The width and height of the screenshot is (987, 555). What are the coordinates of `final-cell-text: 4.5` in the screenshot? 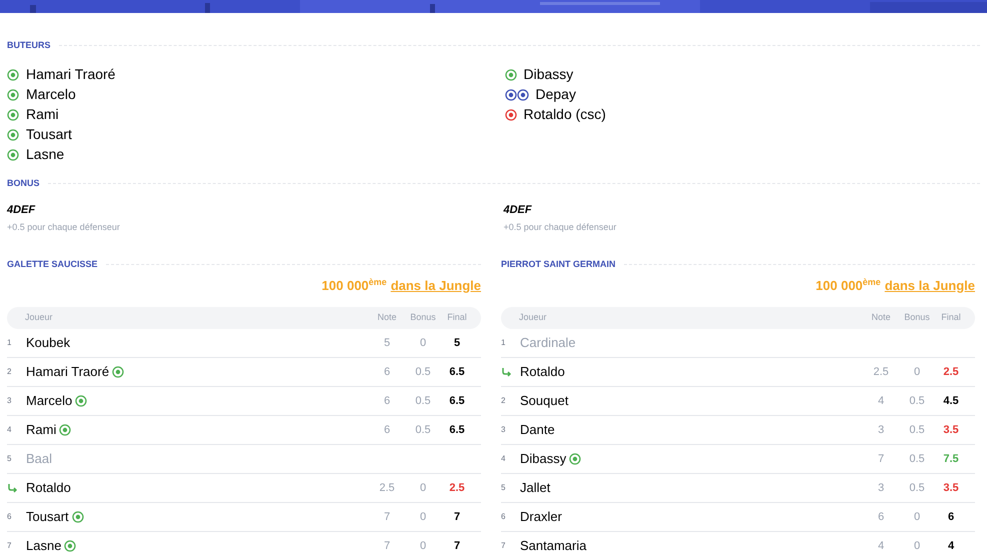 It's located at (951, 401).